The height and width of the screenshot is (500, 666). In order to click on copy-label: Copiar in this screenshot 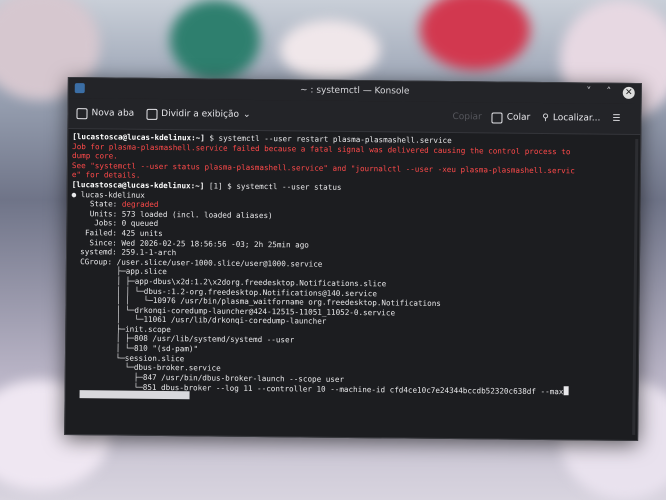, I will do `click(467, 117)`.